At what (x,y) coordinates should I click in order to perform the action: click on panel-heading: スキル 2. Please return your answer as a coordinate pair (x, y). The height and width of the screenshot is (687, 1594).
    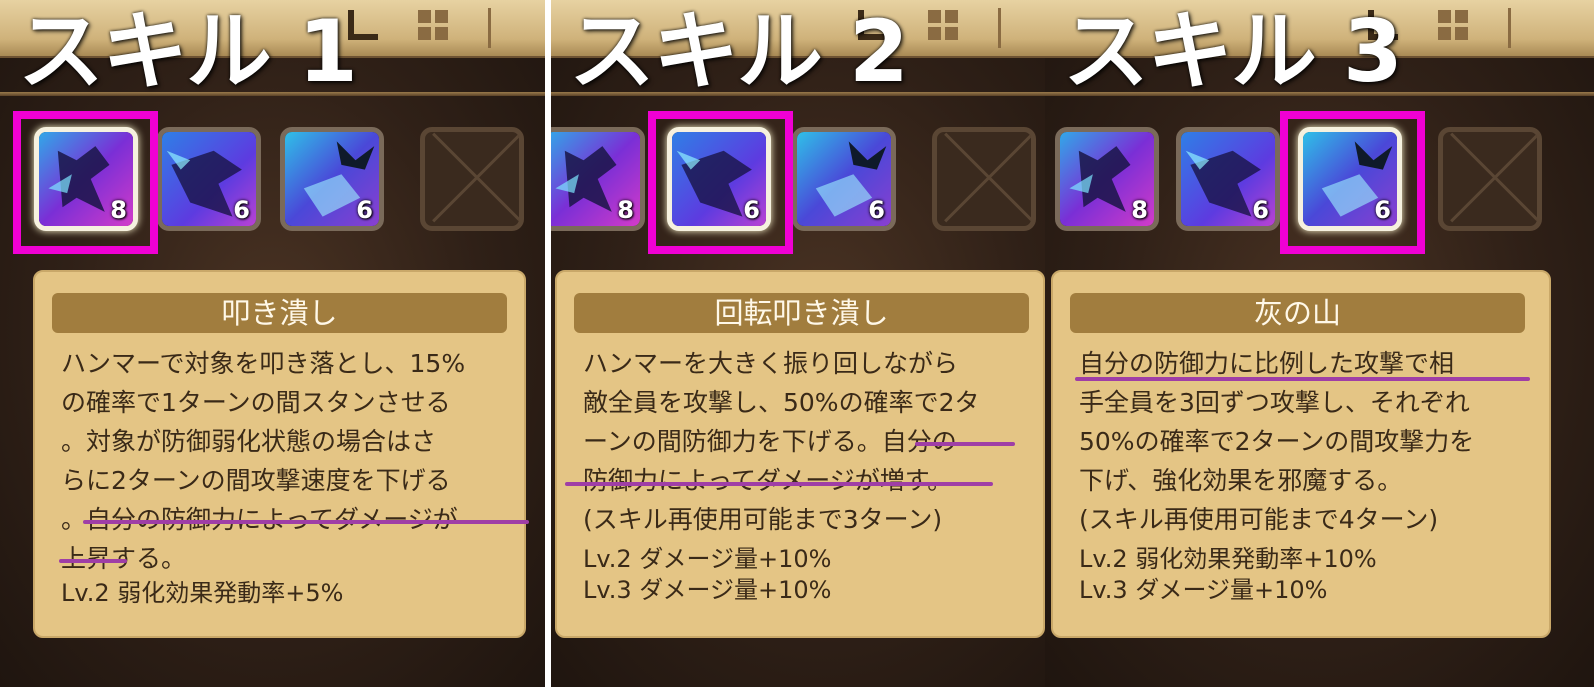
    Looking at the image, I should click on (739, 52).